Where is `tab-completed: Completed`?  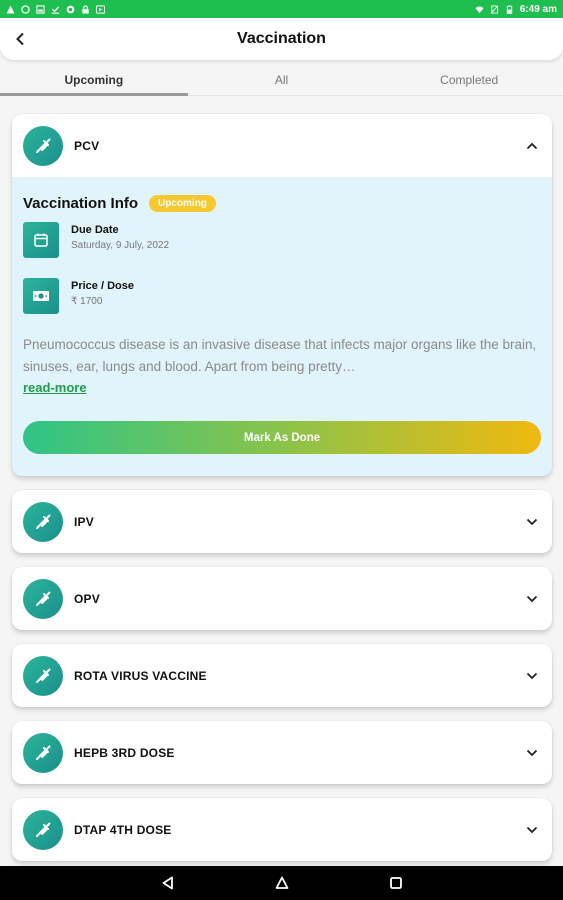 tab-completed: Completed is located at coordinates (469, 79).